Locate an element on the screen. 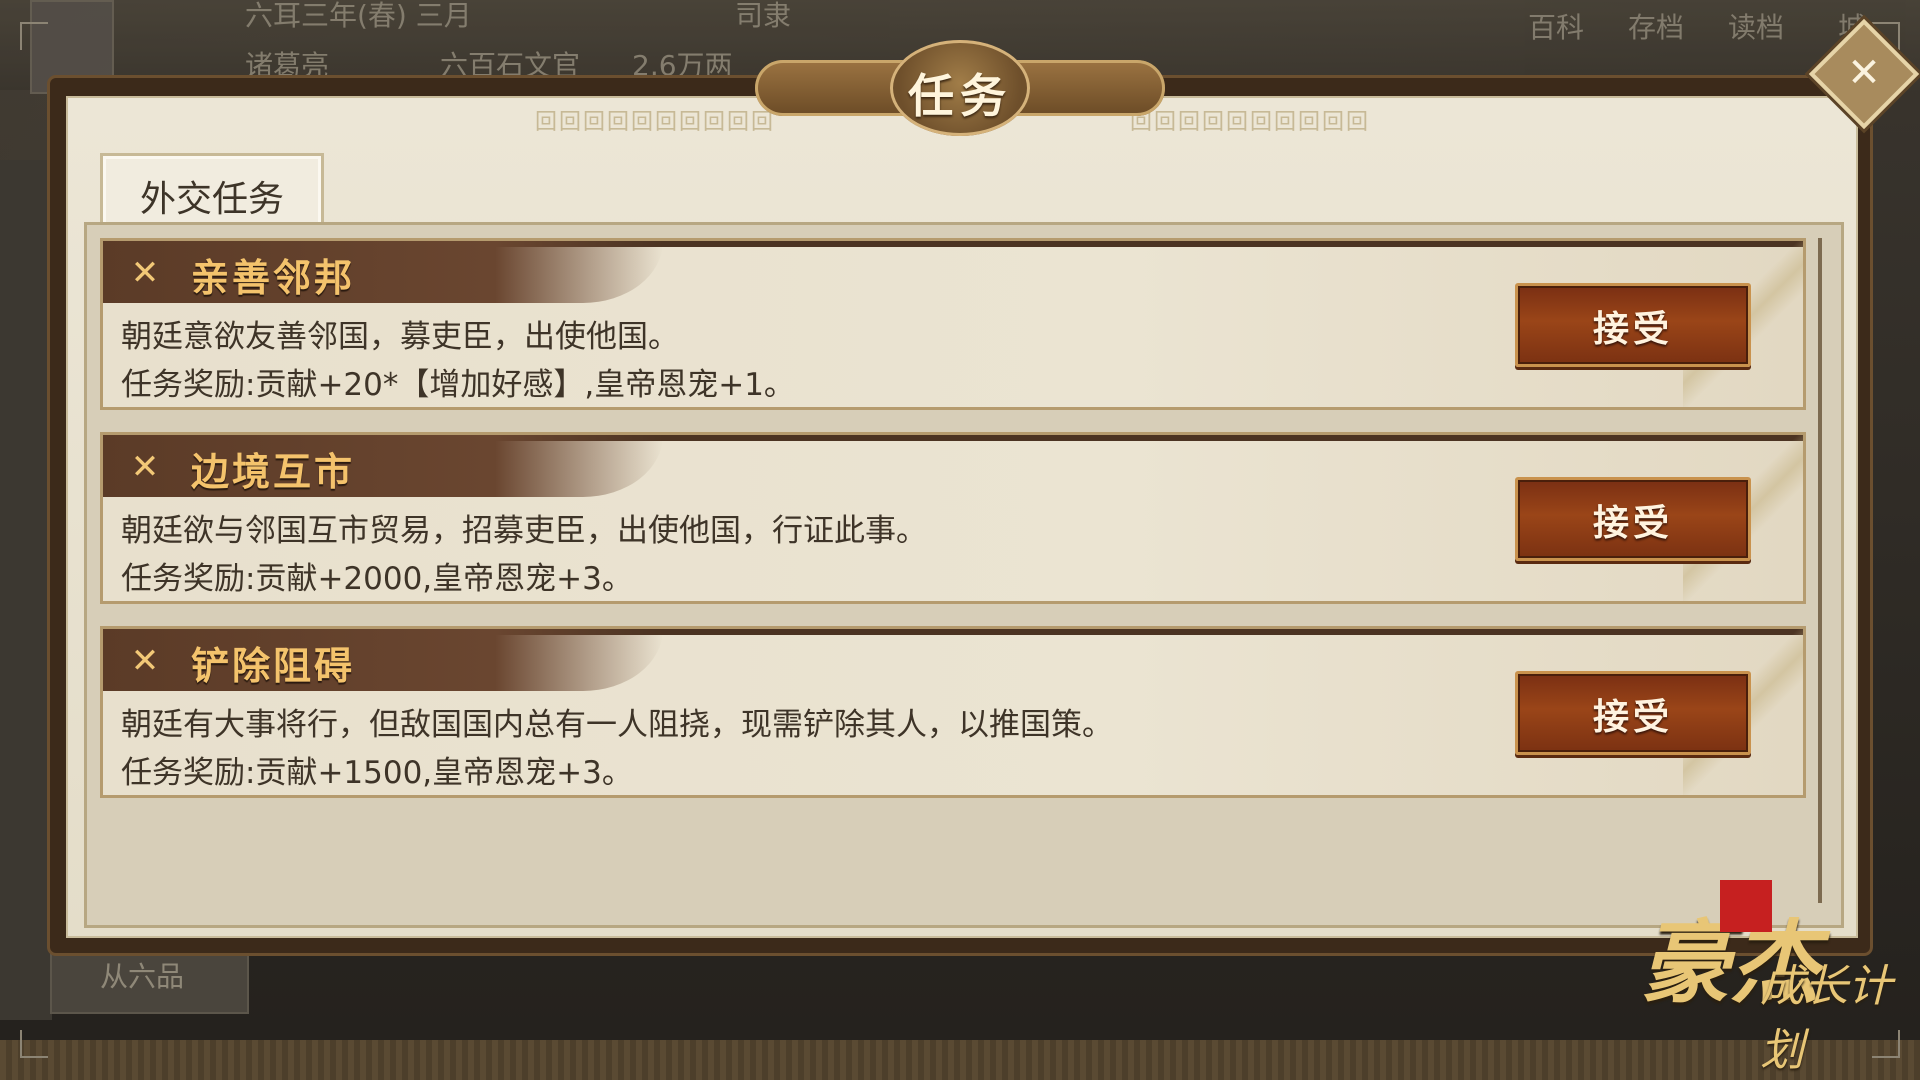 The height and width of the screenshot is (1080, 1920). task-name: 边境互市 is located at coordinates (273, 472).